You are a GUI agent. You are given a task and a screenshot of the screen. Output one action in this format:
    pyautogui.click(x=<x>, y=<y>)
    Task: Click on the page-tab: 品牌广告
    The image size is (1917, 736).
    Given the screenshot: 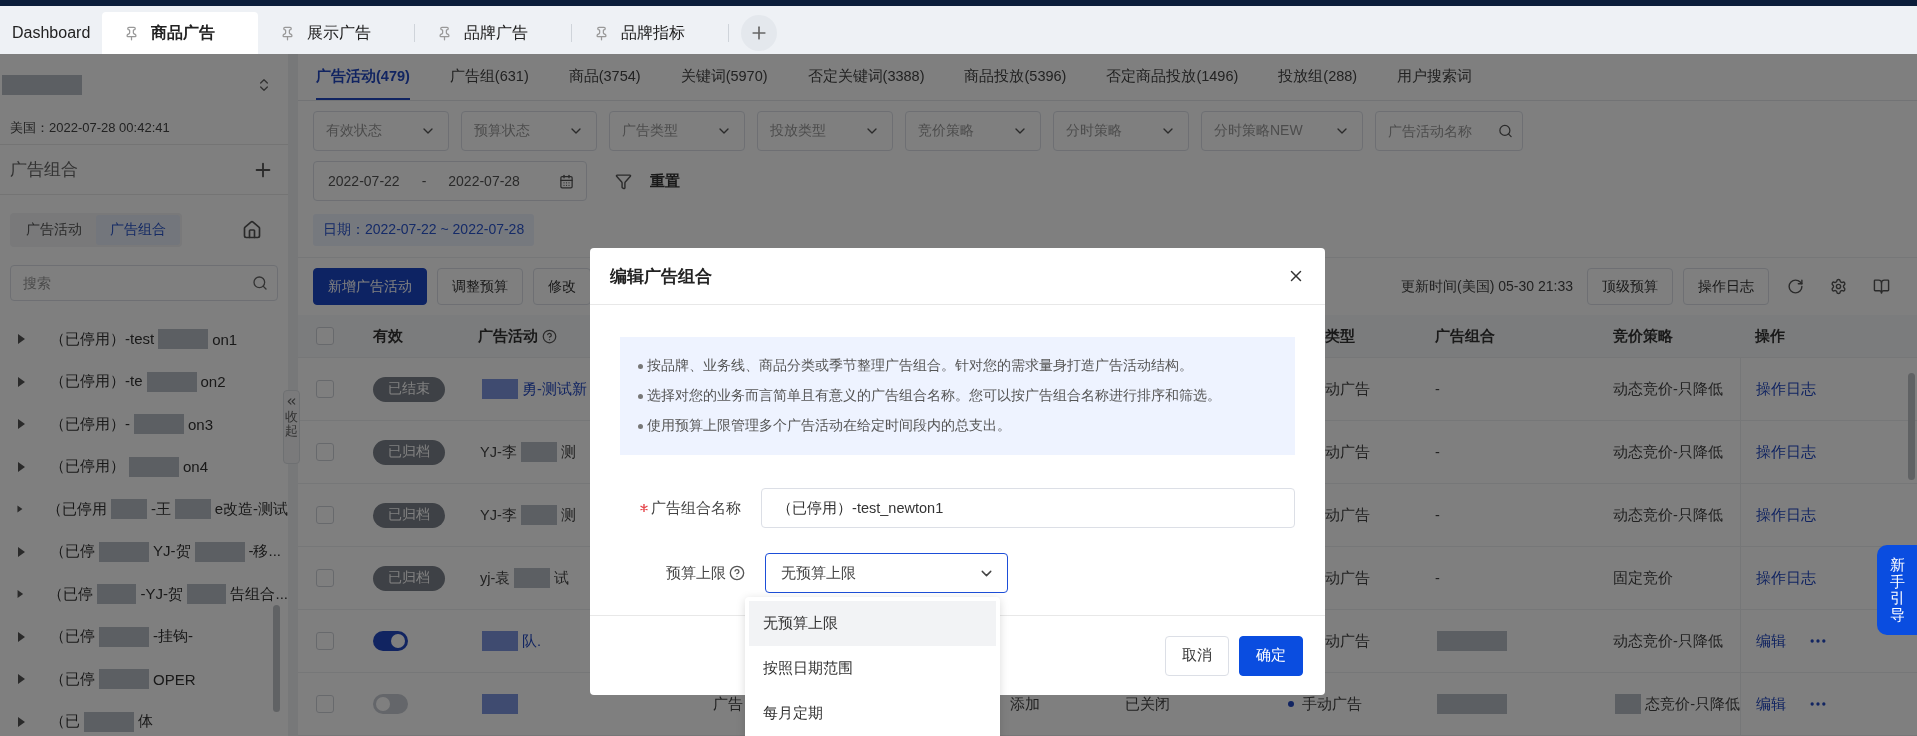 What is the action you would take?
    pyautogui.click(x=493, y=33)
    